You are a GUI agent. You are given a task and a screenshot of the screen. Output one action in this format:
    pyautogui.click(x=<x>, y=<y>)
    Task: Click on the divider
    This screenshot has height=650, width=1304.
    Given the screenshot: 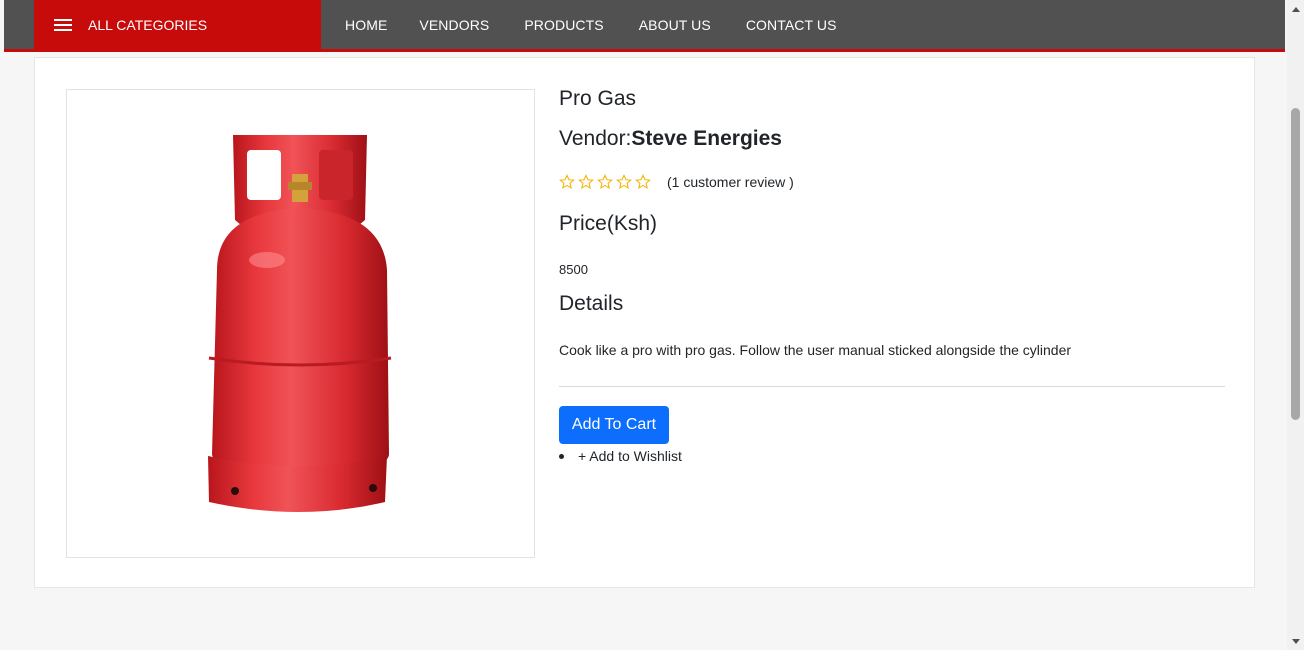 What is the action you would take?
    pyautogui.click(x=892, y=386)
    